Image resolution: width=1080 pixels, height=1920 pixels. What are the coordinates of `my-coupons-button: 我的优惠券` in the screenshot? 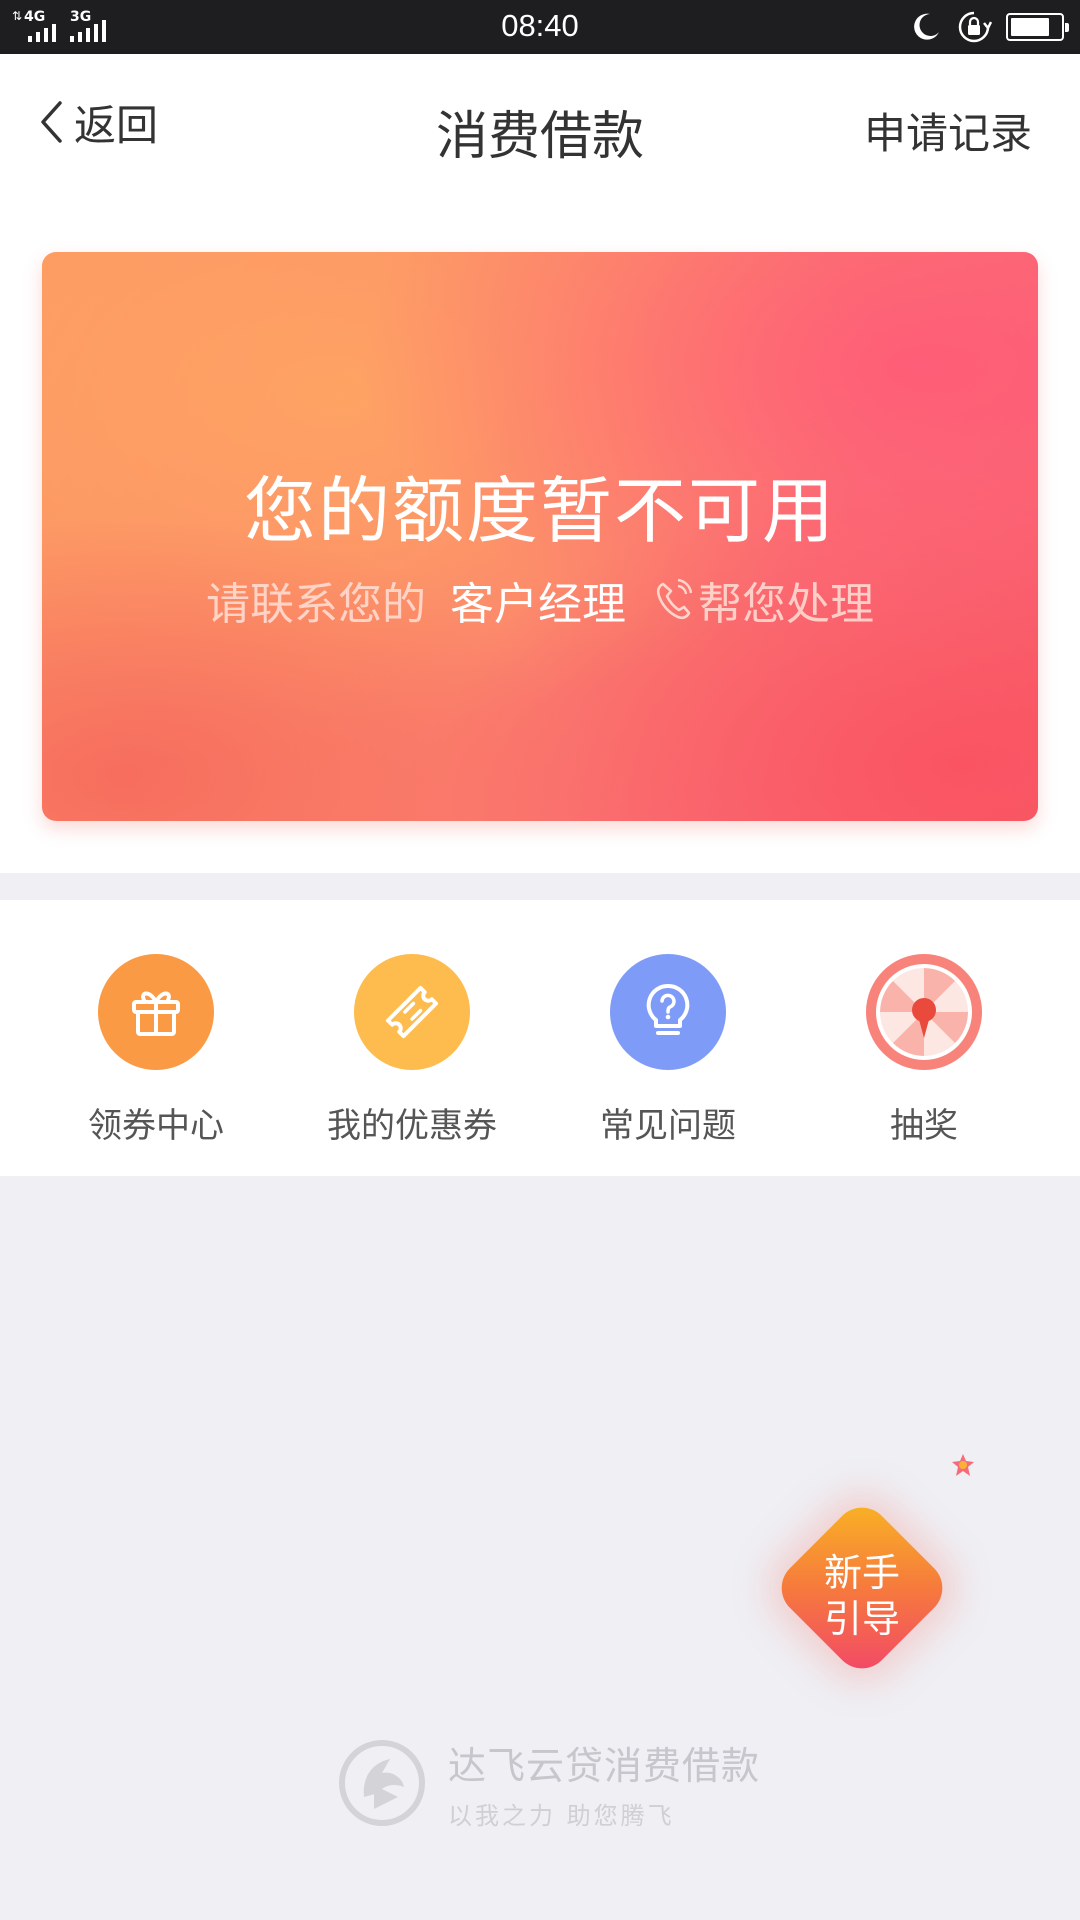 It's located at (412, 1050).